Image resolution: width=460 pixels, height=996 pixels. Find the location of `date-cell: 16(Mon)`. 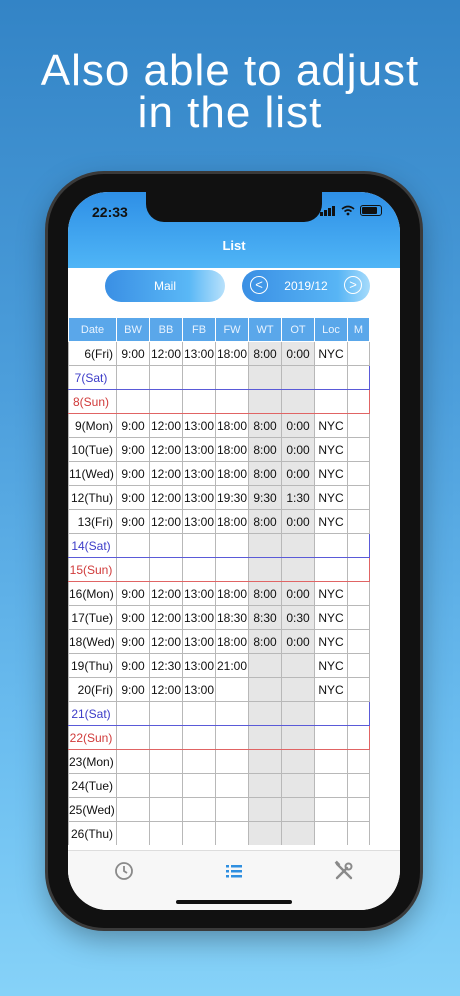

date-cell: 16(Mon) is located at coordinates (92, 593).